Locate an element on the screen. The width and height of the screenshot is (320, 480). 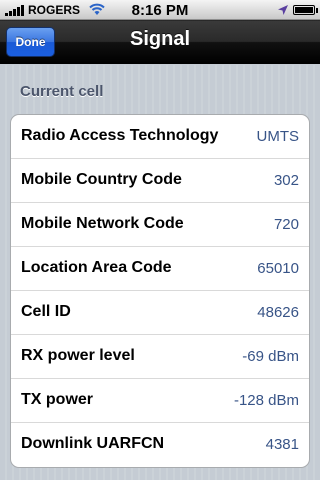
row-value: 65010 is located at coordinates (278, 268).